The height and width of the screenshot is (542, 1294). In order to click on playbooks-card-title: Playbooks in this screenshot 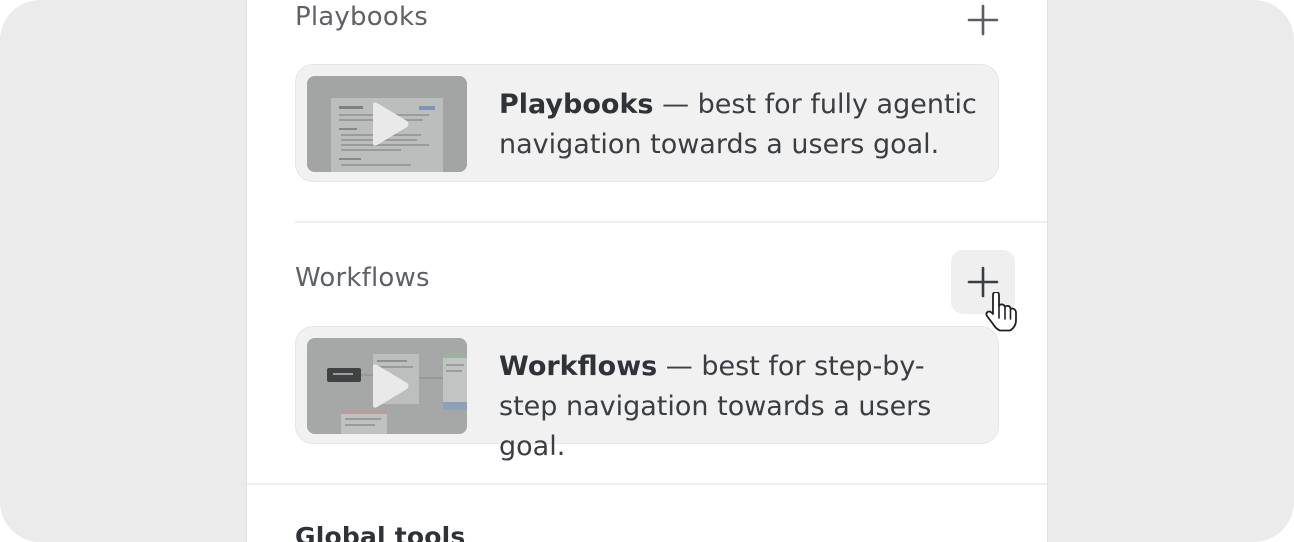, I will do `click(576, 104)`.